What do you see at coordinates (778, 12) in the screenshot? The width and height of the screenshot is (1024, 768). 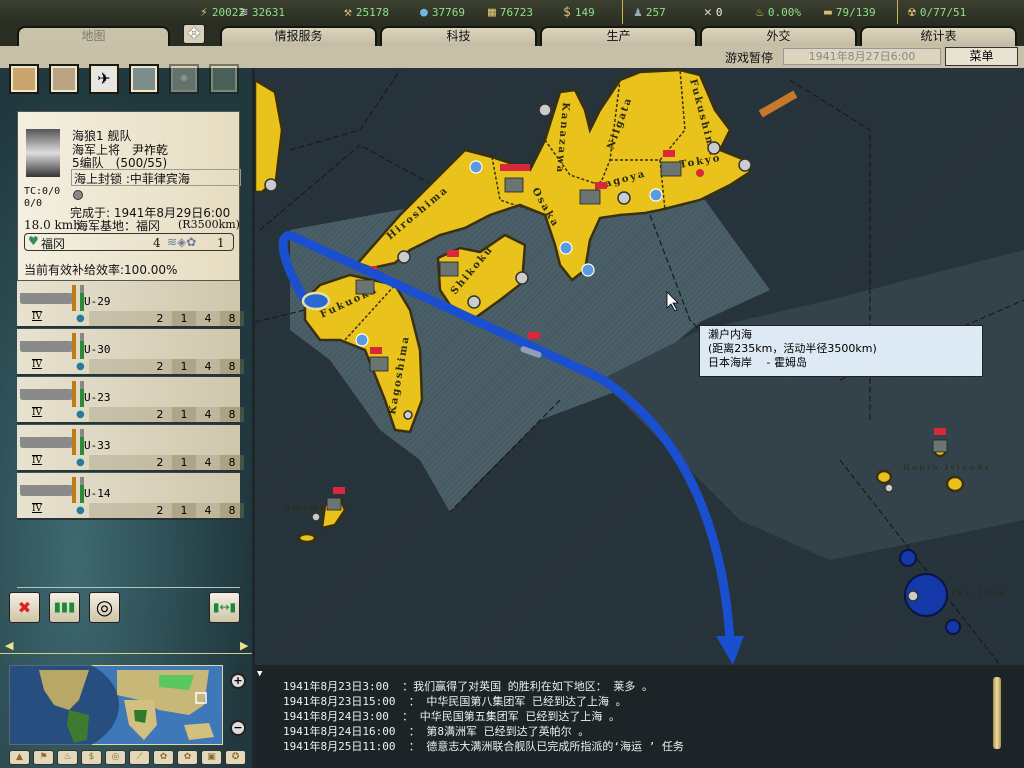 I see `dissent-resource: ♨ 0.00%` at bounding box center [778, 12].